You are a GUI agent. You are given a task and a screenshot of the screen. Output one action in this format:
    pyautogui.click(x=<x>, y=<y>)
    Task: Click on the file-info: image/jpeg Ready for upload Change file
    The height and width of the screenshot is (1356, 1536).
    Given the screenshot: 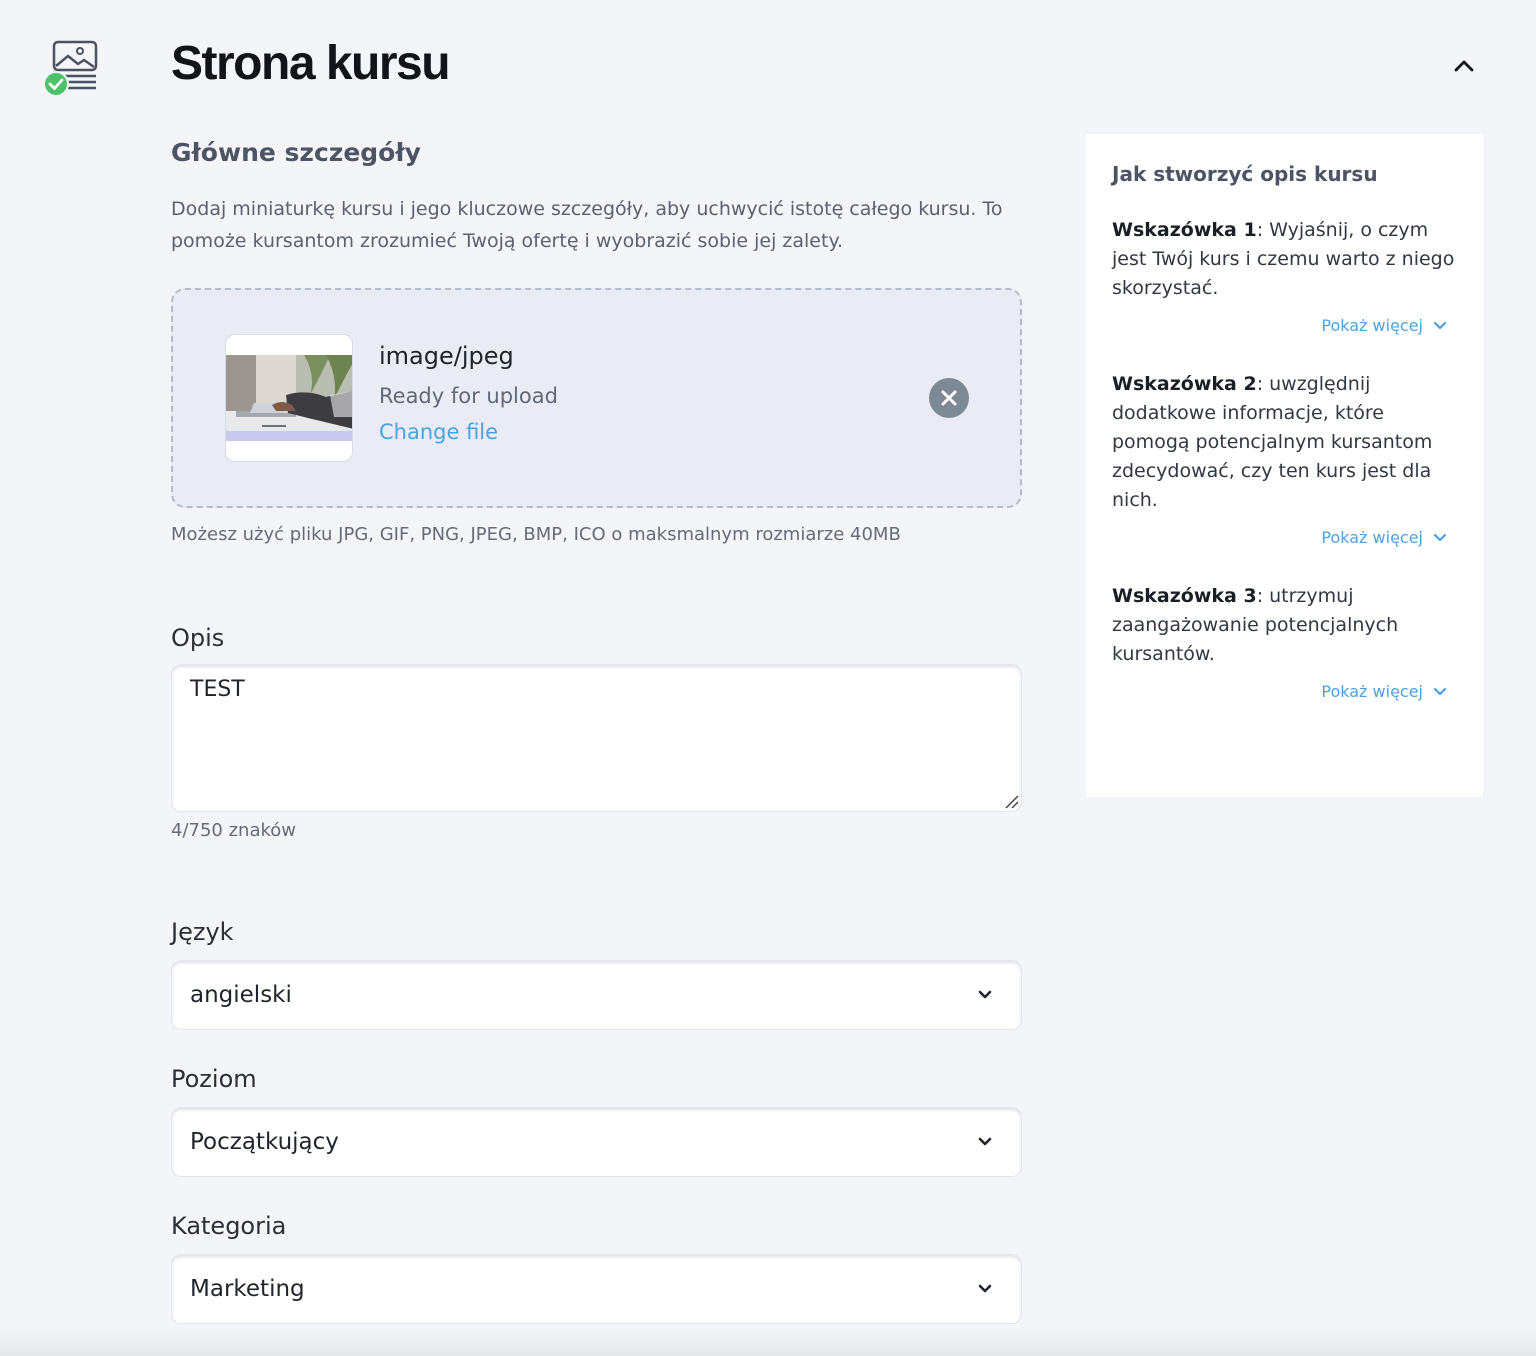 What is the action you would take?
    pyautogui.click(x=468, y=393)
    